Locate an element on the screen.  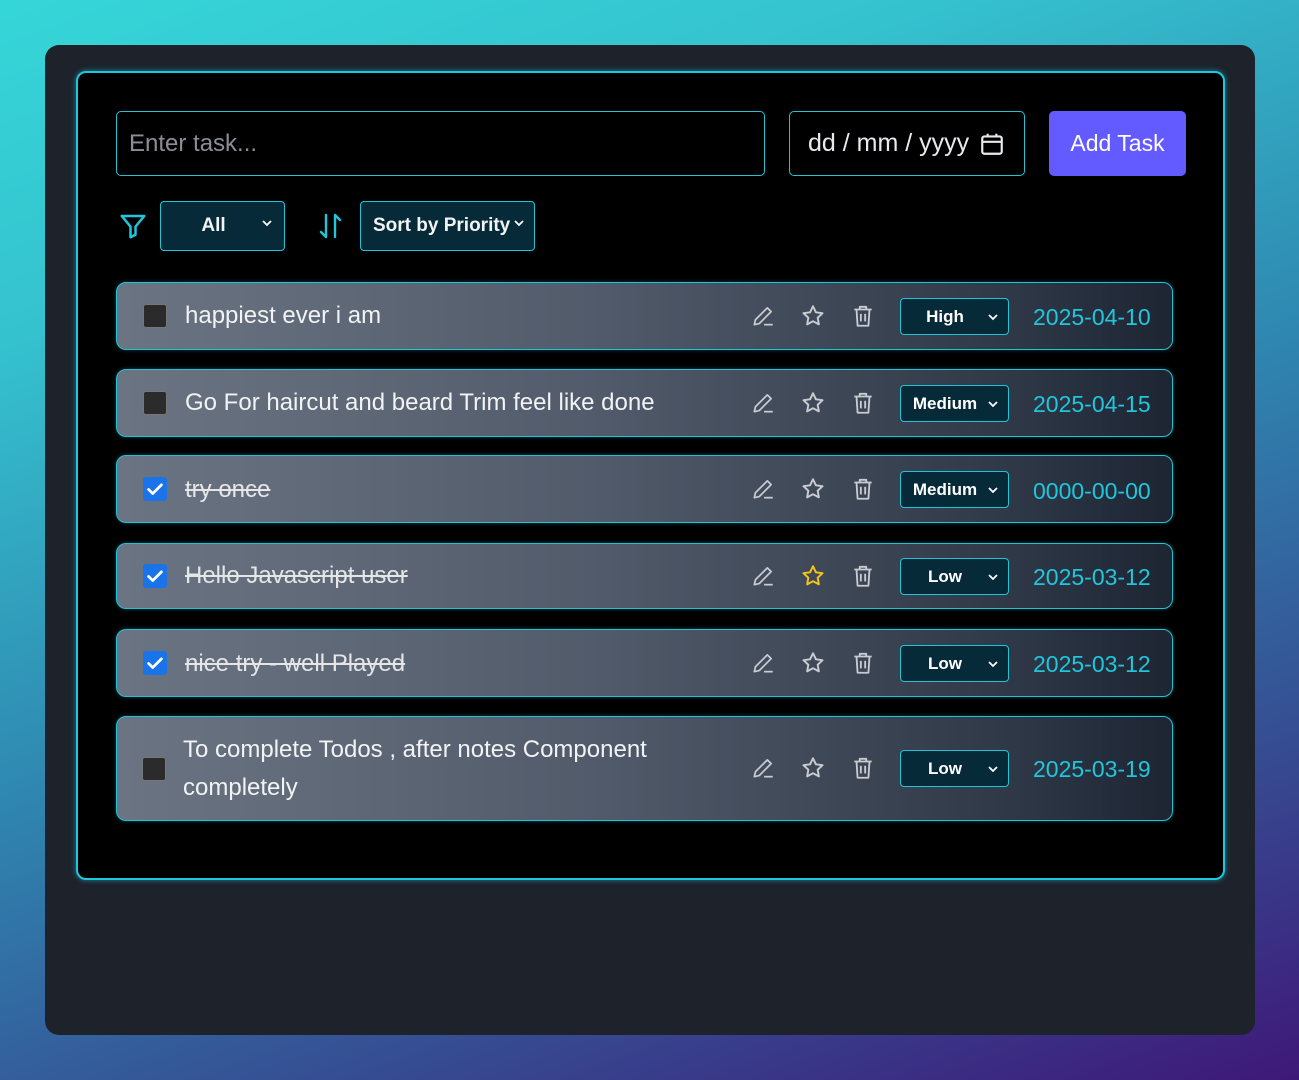
task-text: happiest ever i am is located at coordinates (283, 315).